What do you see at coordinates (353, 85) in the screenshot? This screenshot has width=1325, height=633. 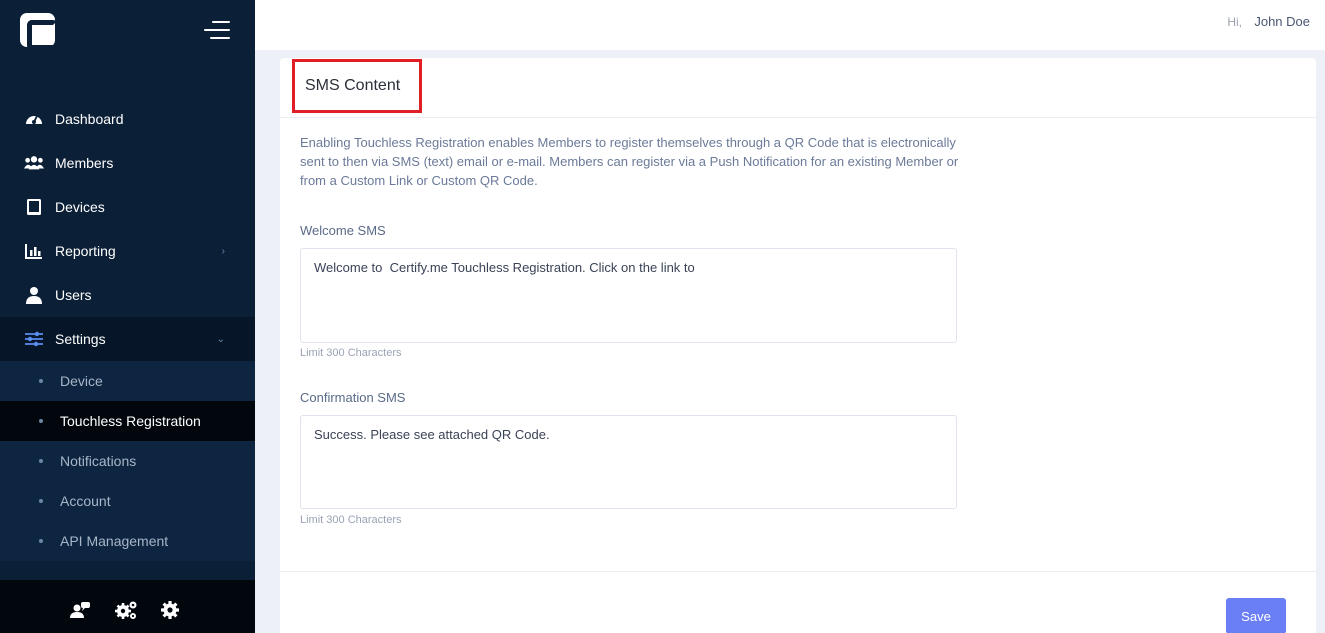 I see `card-title: SMS Content` at bounding box center [353, 85].